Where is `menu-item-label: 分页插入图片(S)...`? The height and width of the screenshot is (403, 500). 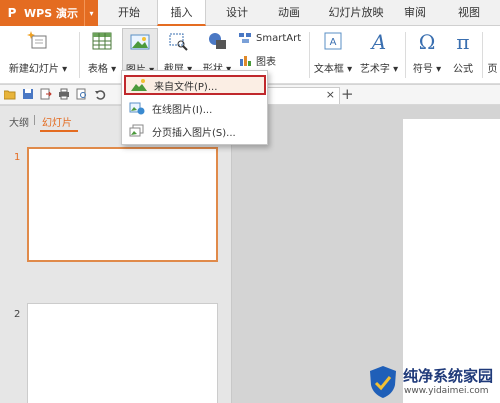 menu-item-label: 分页插入图片(S)... is located at coordinates (194, 133).